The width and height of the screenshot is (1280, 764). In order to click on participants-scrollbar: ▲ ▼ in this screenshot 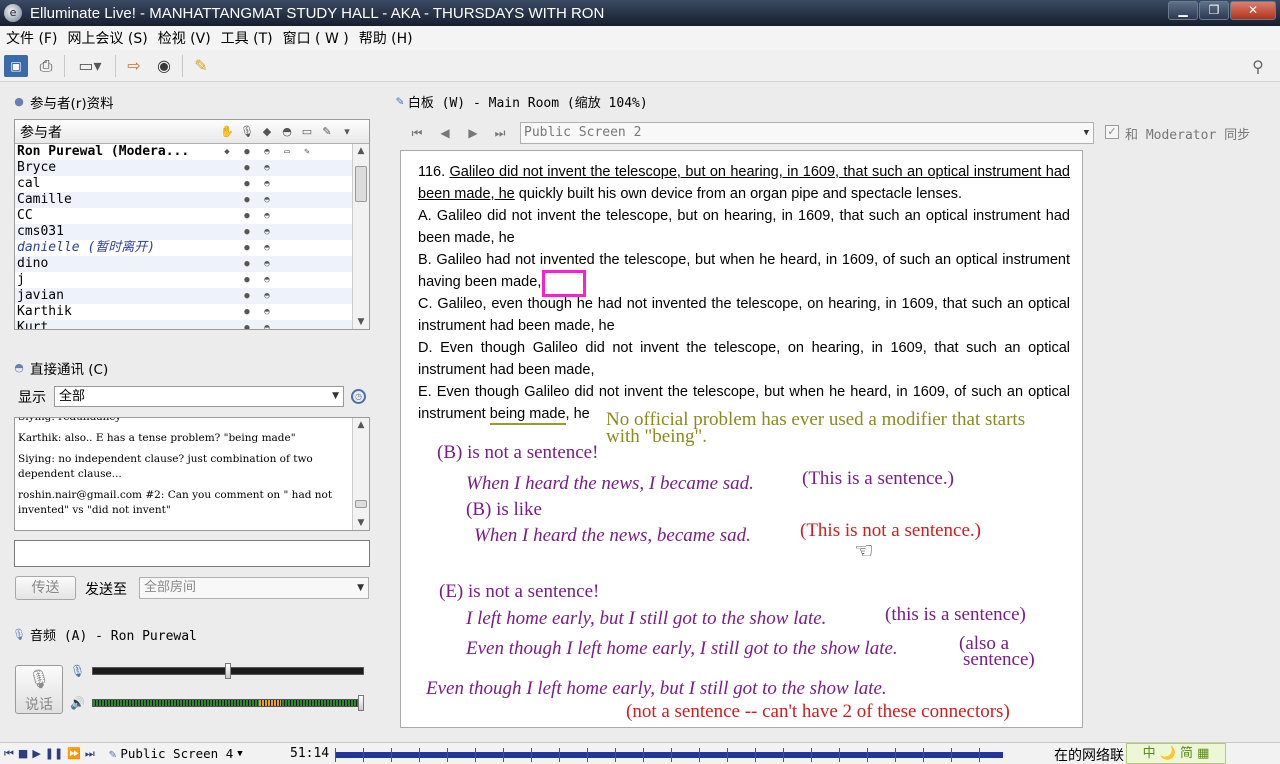, I will do `click(360, 236)`.